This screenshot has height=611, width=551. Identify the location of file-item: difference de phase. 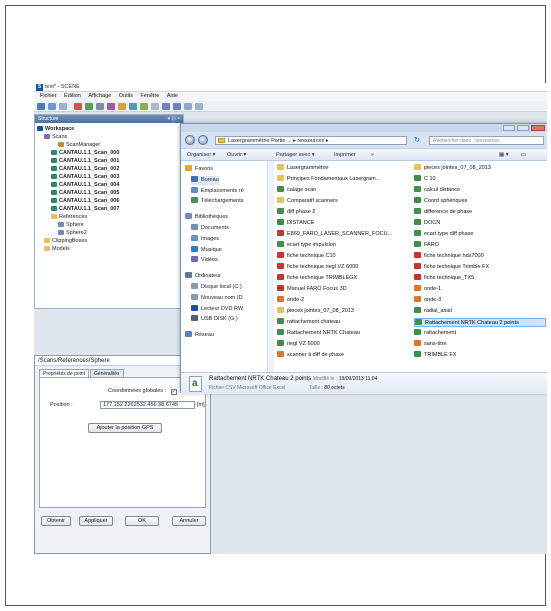
(480, 212).